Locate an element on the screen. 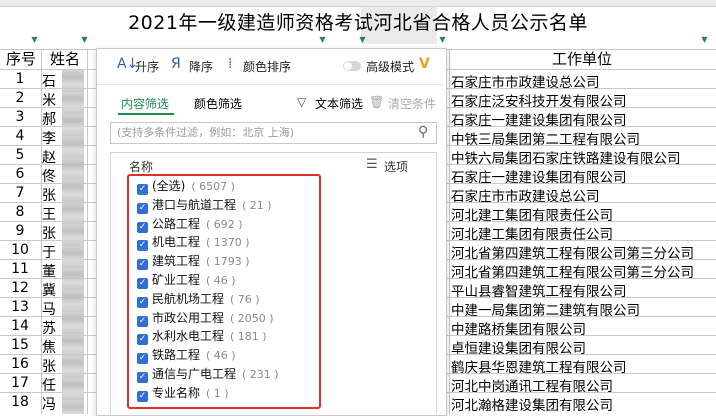 This screenshot has width=716, height=416. row-seq-cell: 16 is located at coordinates (20, 364).